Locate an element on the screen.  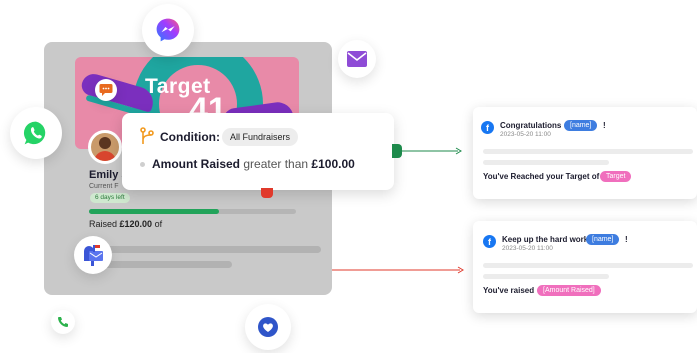
condition-popup is located at coordinates (258, 151).